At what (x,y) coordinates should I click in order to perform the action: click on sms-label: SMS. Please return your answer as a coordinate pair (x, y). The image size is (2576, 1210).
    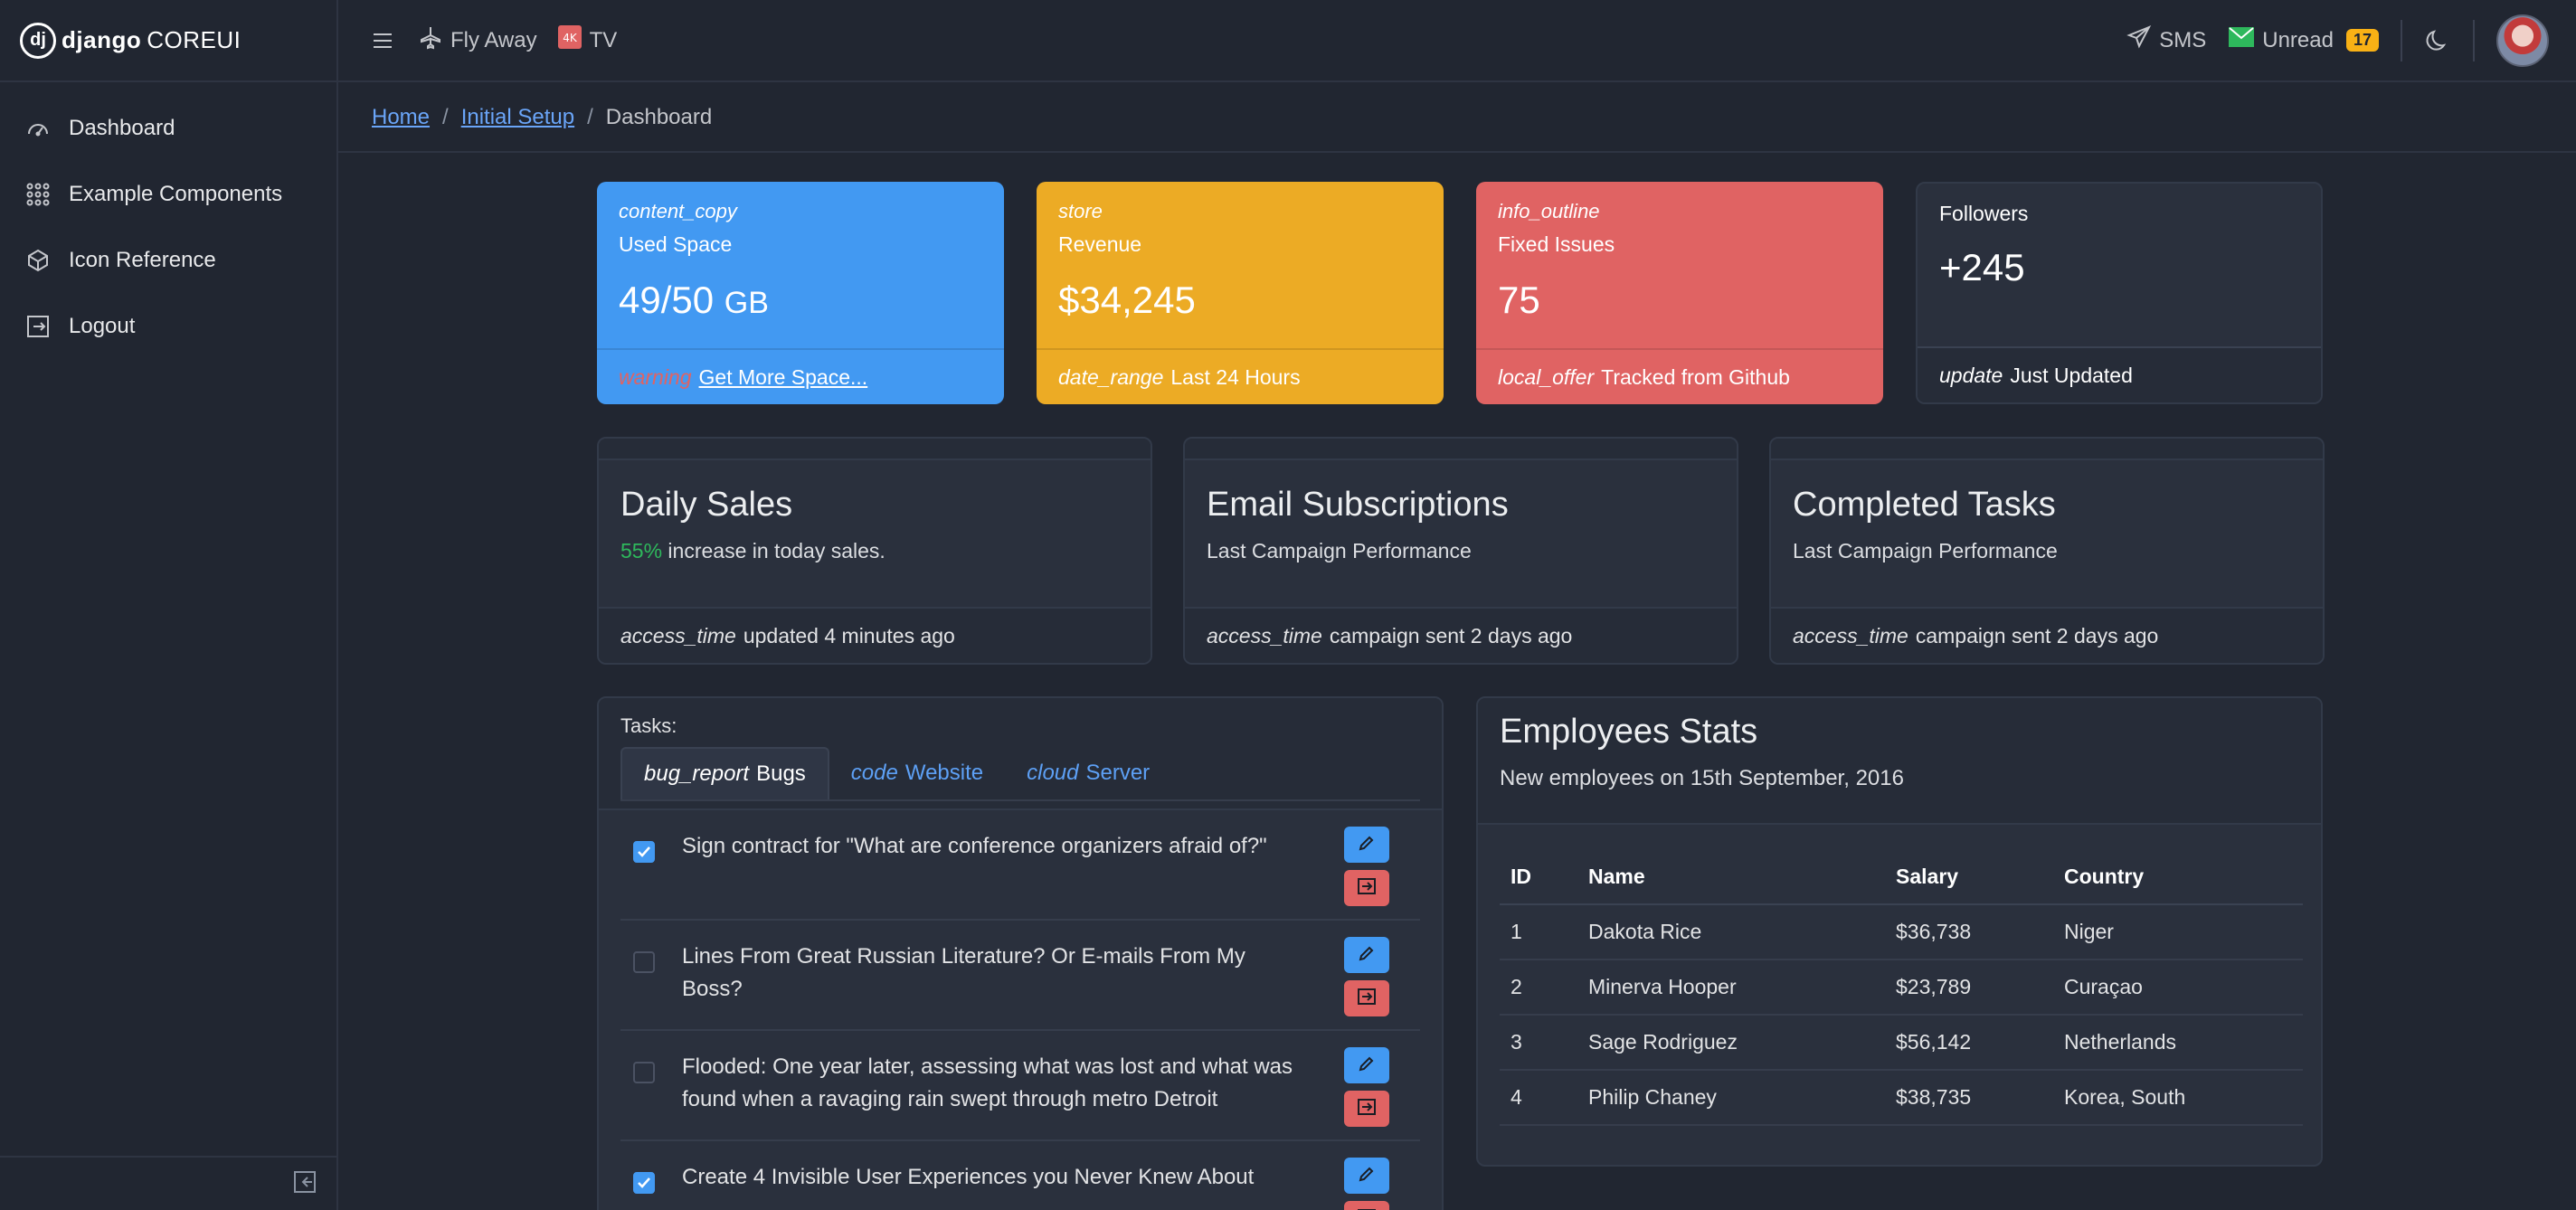
    Looking at the image, I should click on (2183, 39).